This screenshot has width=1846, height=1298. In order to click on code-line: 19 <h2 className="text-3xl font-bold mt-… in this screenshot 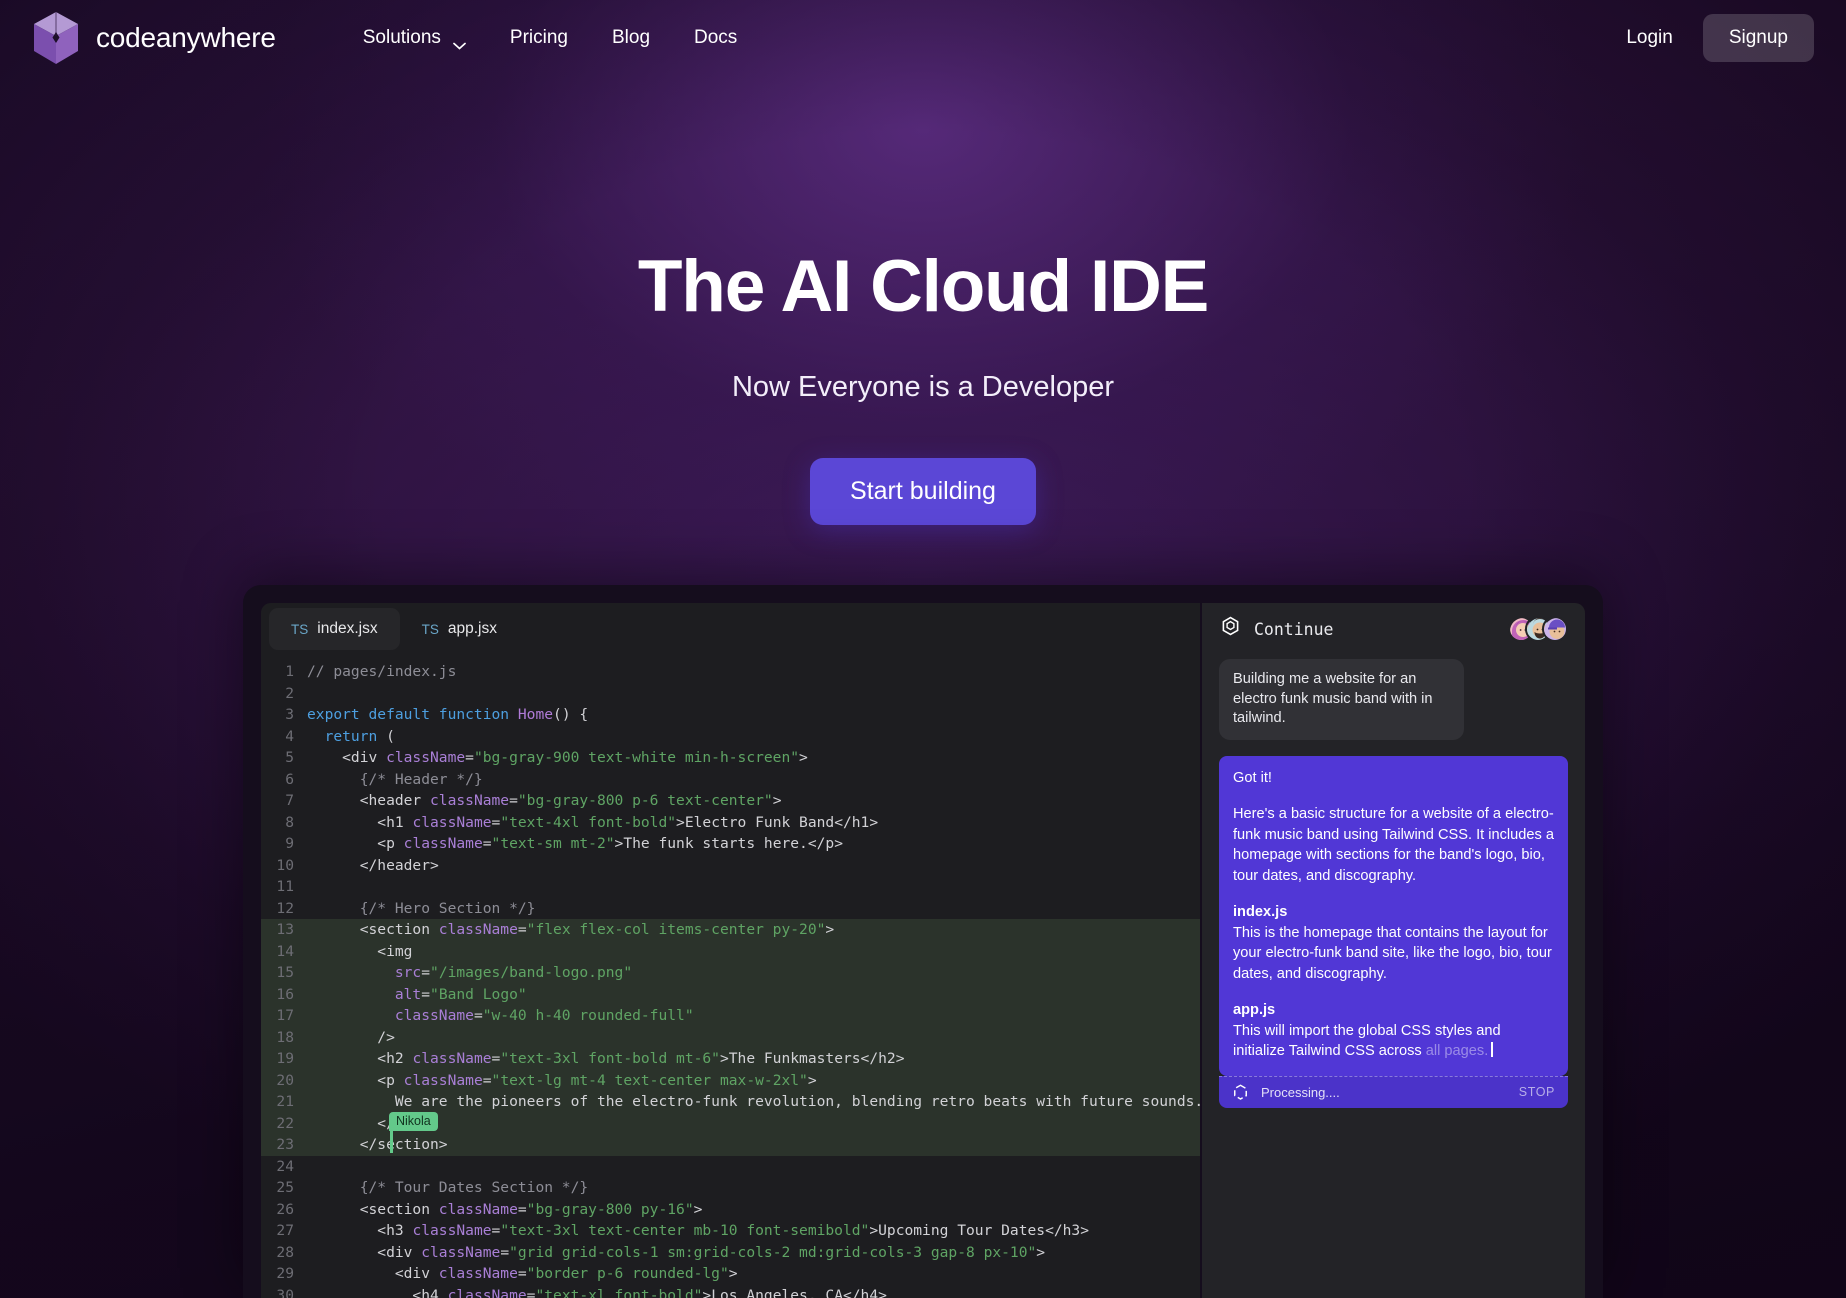, I will do `click(730, 1059)`.